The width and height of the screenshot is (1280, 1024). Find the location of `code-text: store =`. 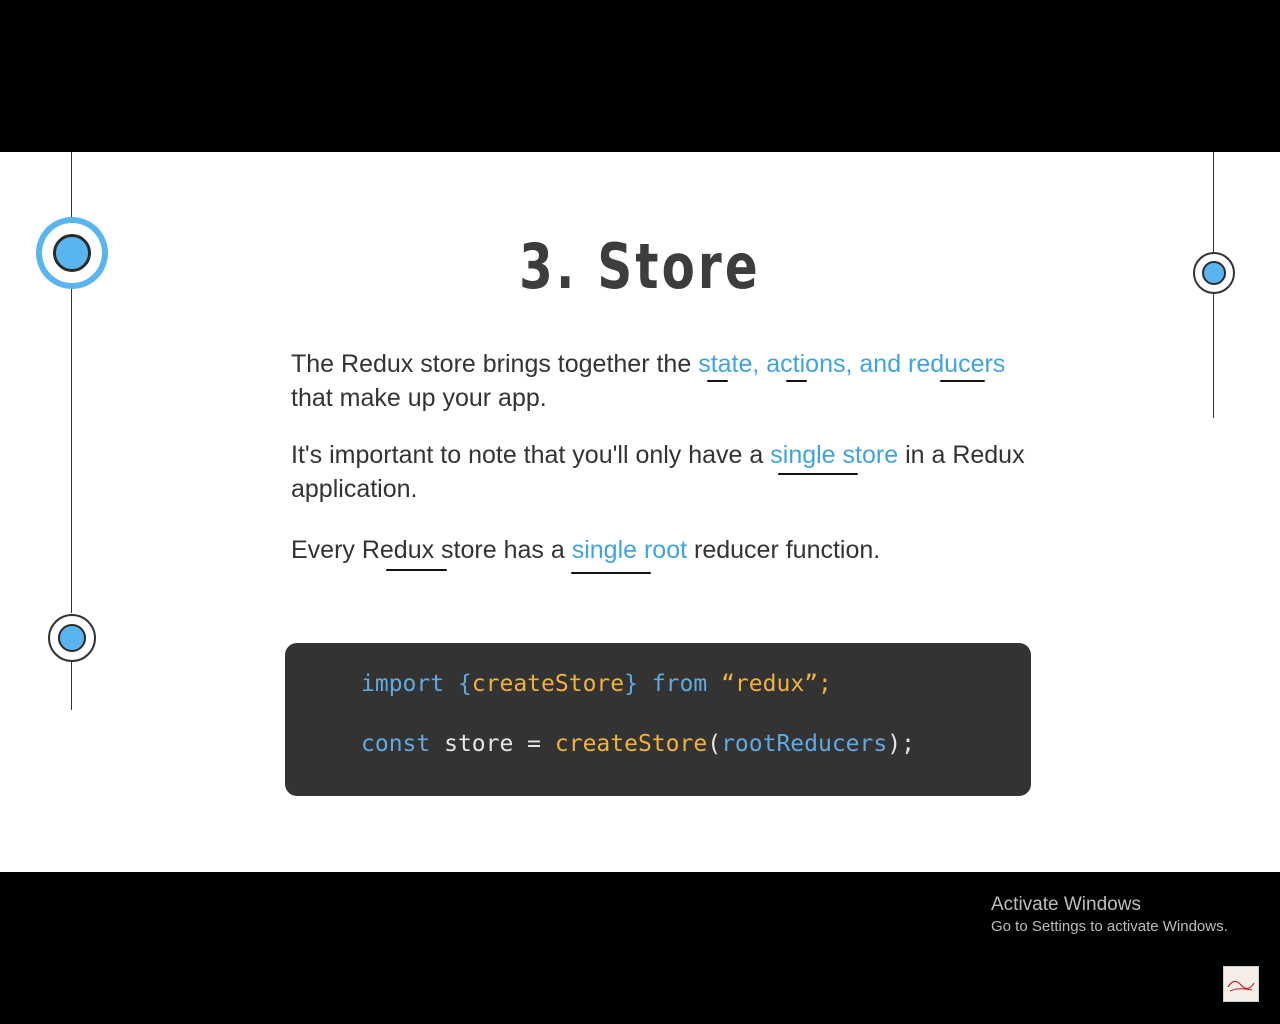

code-text: store = is located at coordinates (492, 744).